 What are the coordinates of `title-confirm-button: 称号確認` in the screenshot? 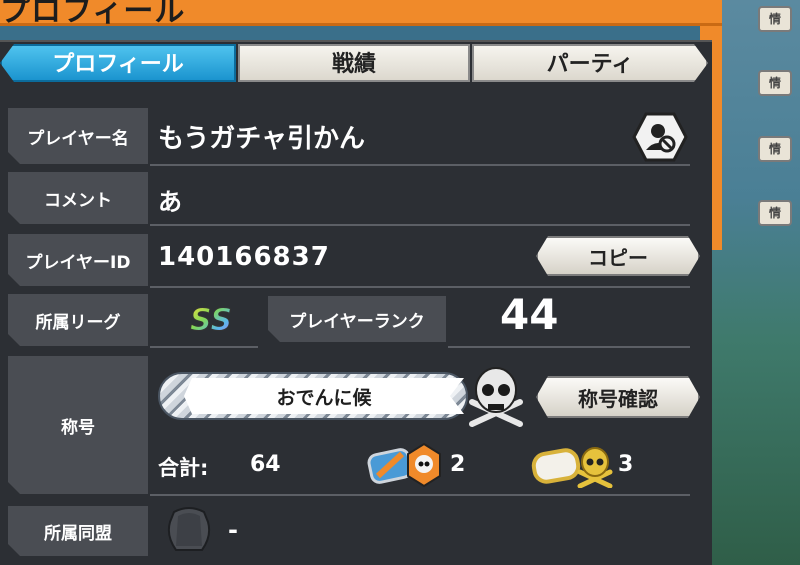 It's located at (618, 397).